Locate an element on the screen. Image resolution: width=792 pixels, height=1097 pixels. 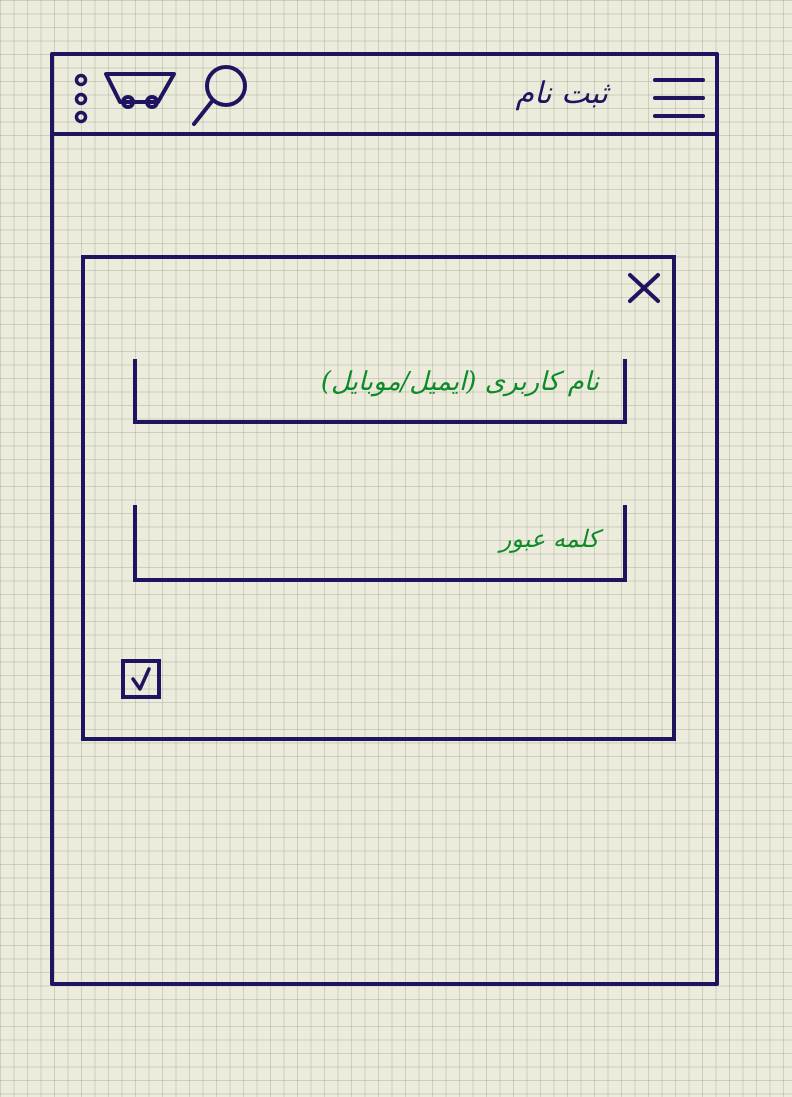
close-icon is located at coordinates (644, 288).